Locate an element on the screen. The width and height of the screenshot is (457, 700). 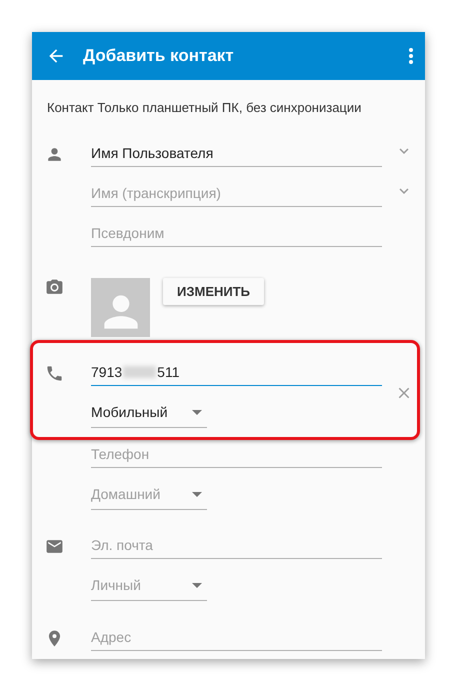
text-field: Имя (транскрипция) is located at coordinates (236, 196).